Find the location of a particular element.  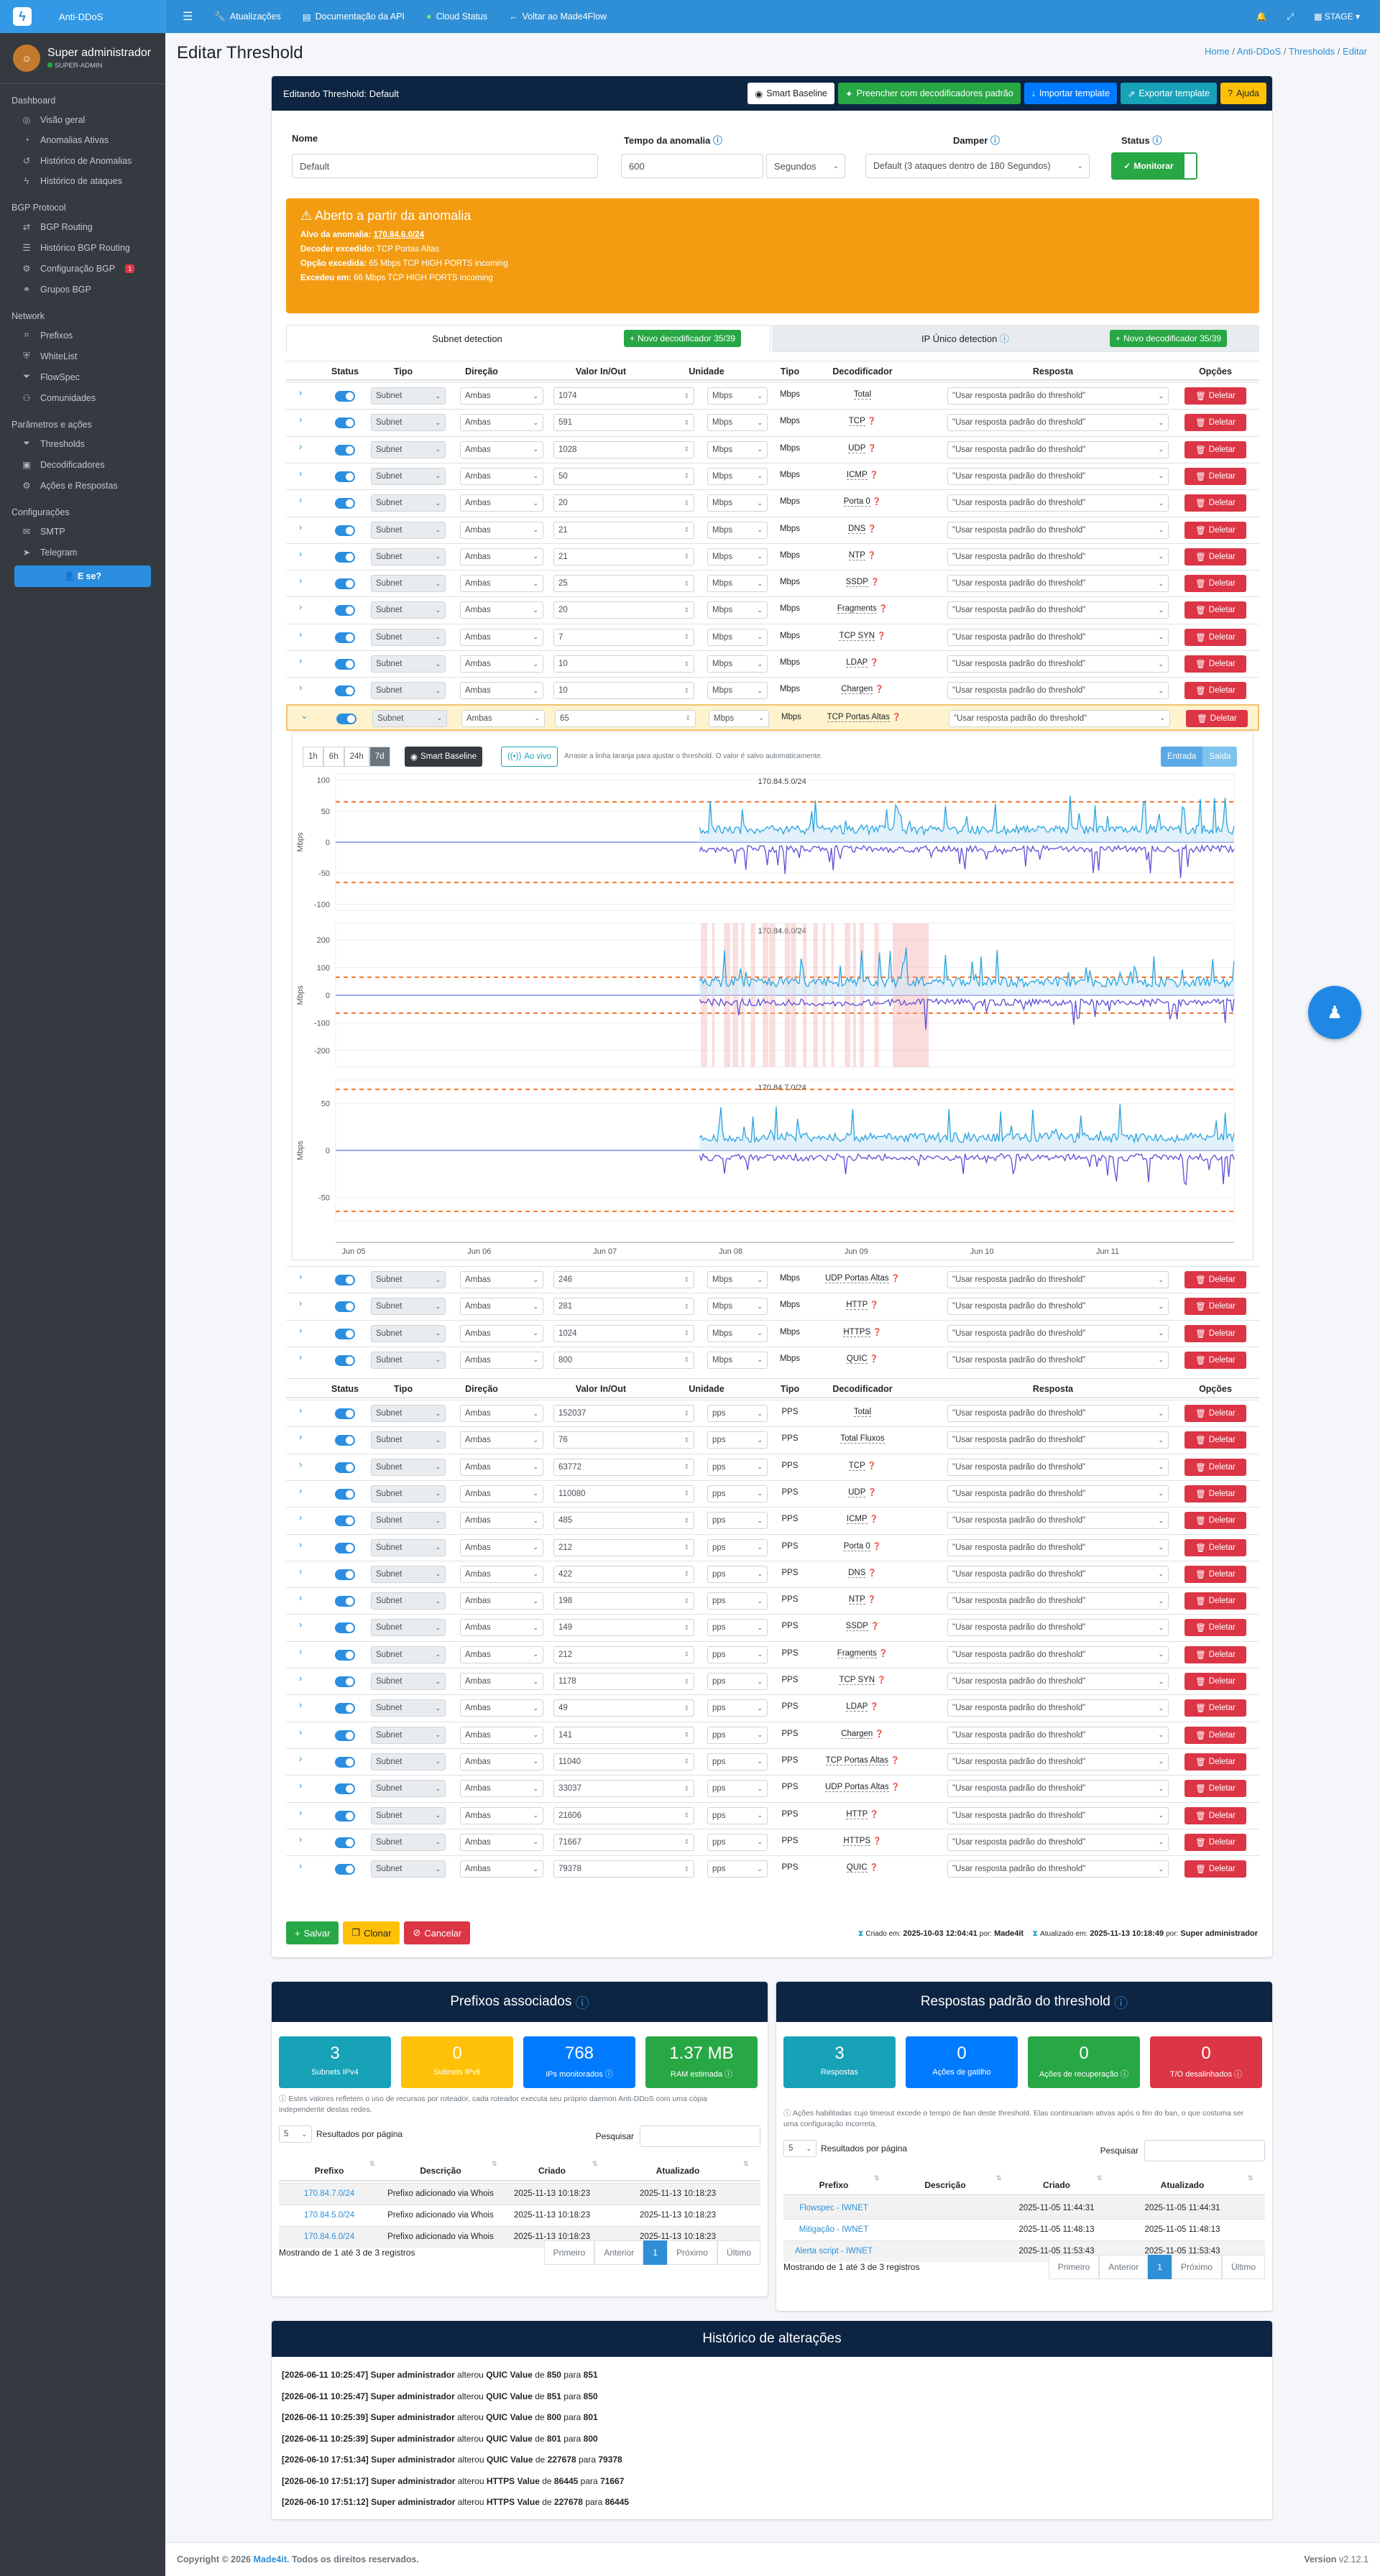

sidebar-item-configura-o-bgp: ⚙ Configuração BGP 1 is located at coordinates (82, 268).